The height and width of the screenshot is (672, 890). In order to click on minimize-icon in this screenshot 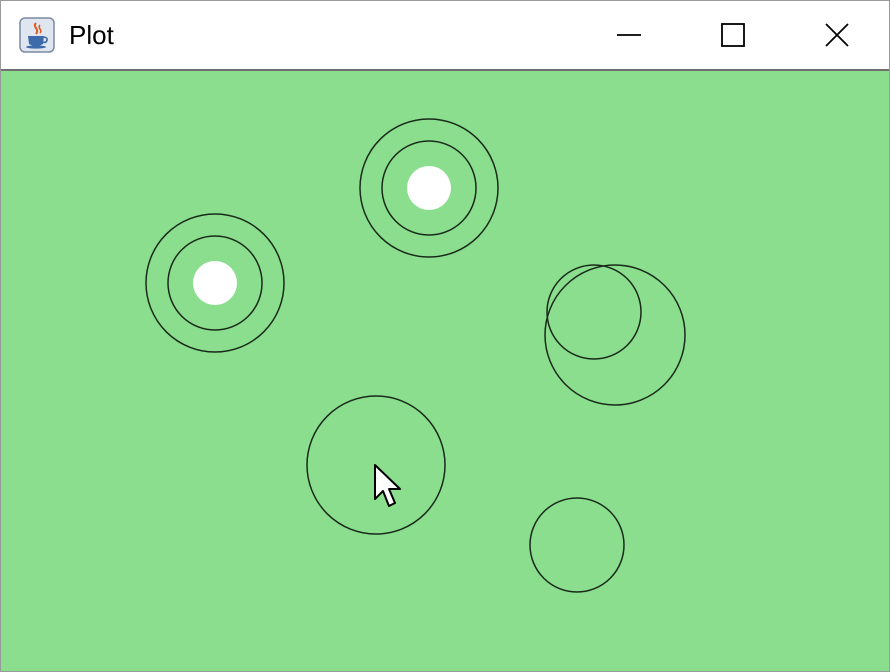, I will do `click(629, 35)`.